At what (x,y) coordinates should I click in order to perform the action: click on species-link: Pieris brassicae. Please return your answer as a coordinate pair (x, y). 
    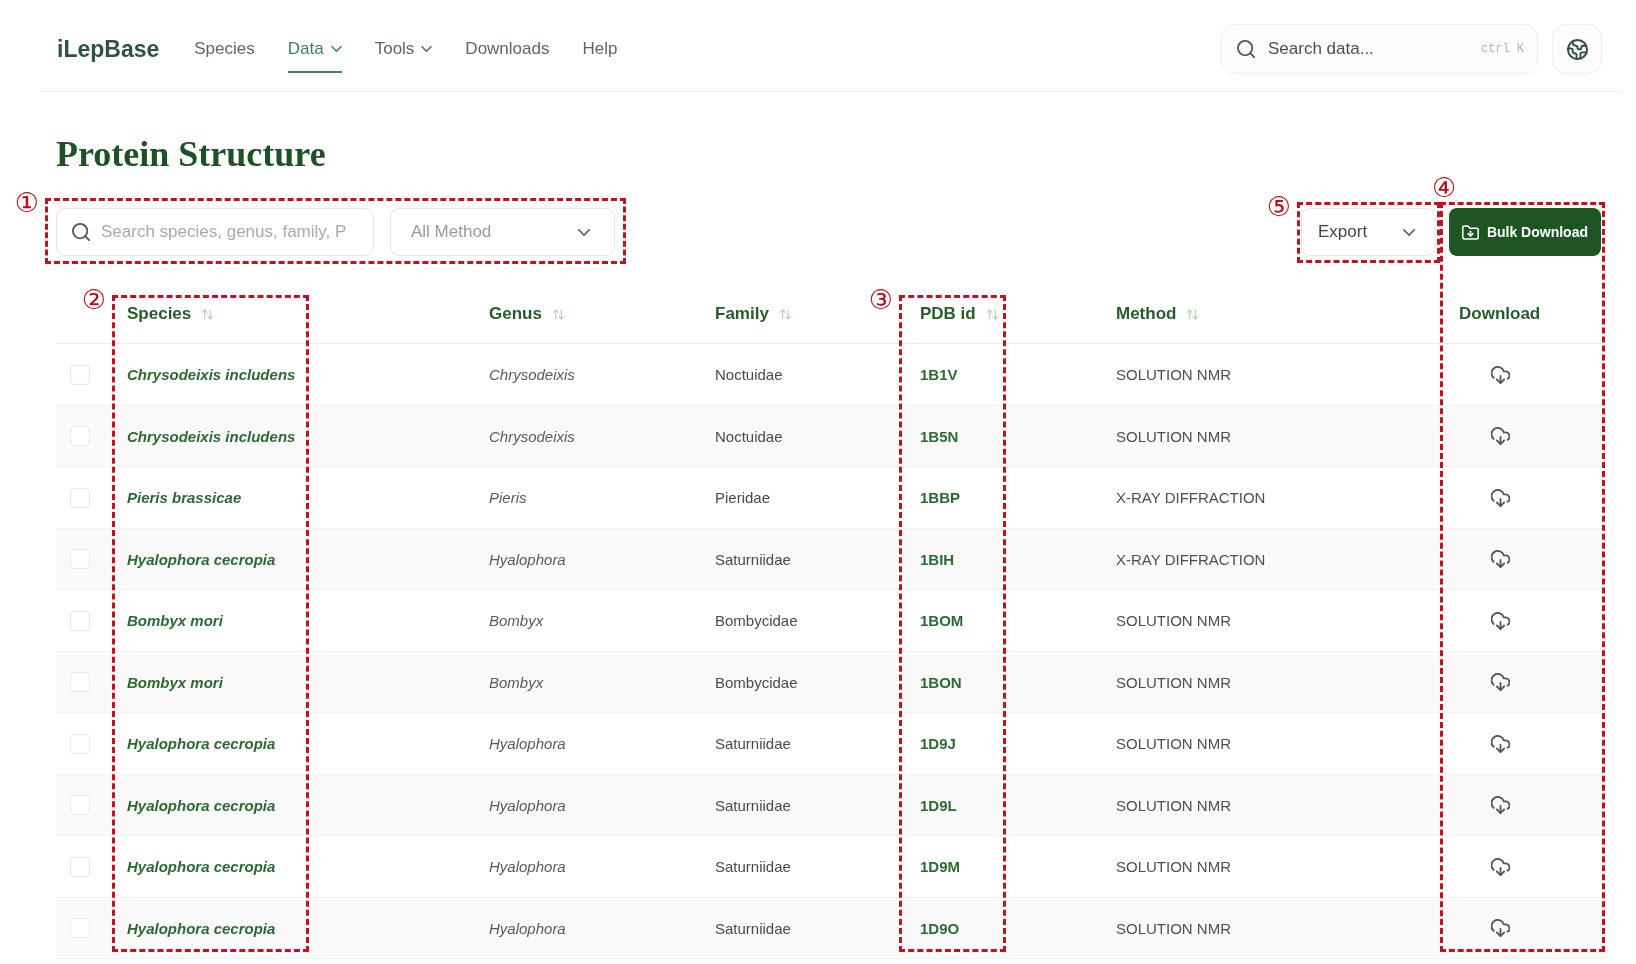
    Looking at the image, I should click on (184, 498).